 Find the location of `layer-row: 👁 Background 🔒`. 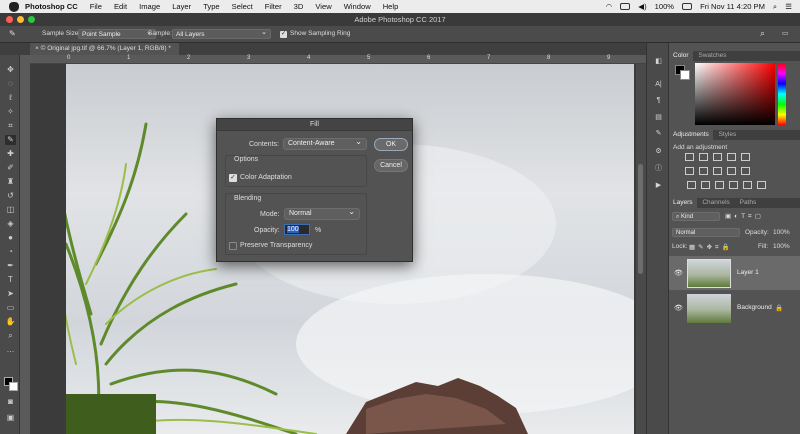

layer-row: 👁 Background 🔒 is located at coordinates (734, 308).